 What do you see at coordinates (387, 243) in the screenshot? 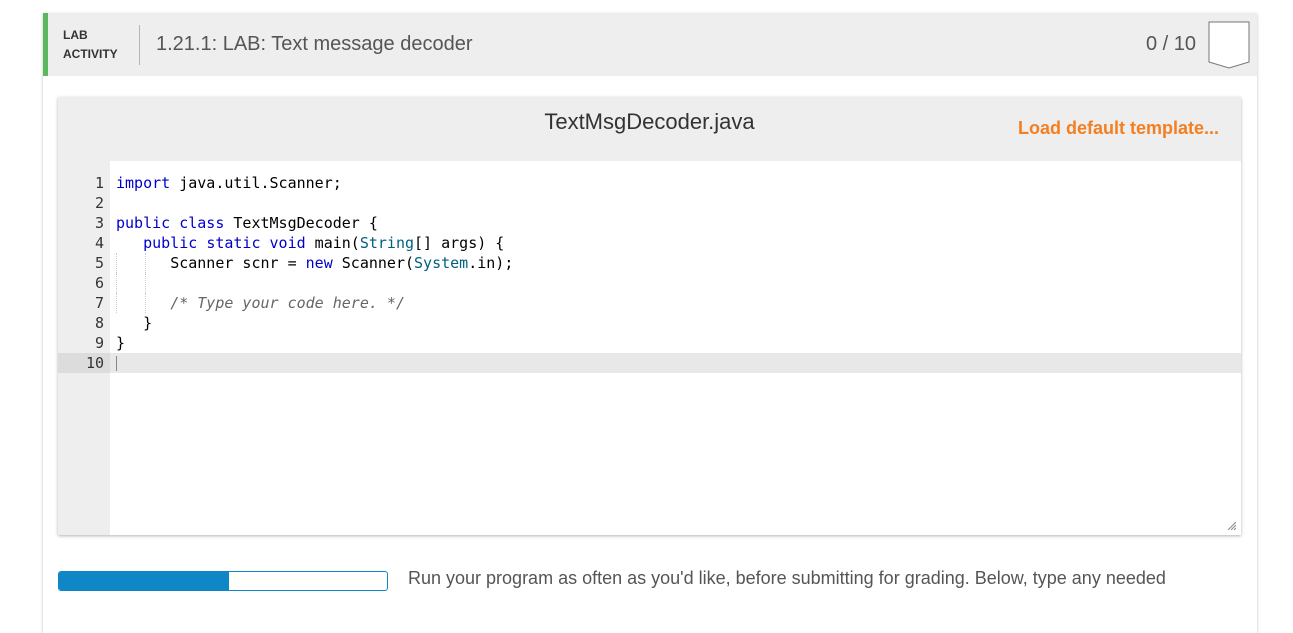
I see `code-type: String` at bounding box center [387, 243].